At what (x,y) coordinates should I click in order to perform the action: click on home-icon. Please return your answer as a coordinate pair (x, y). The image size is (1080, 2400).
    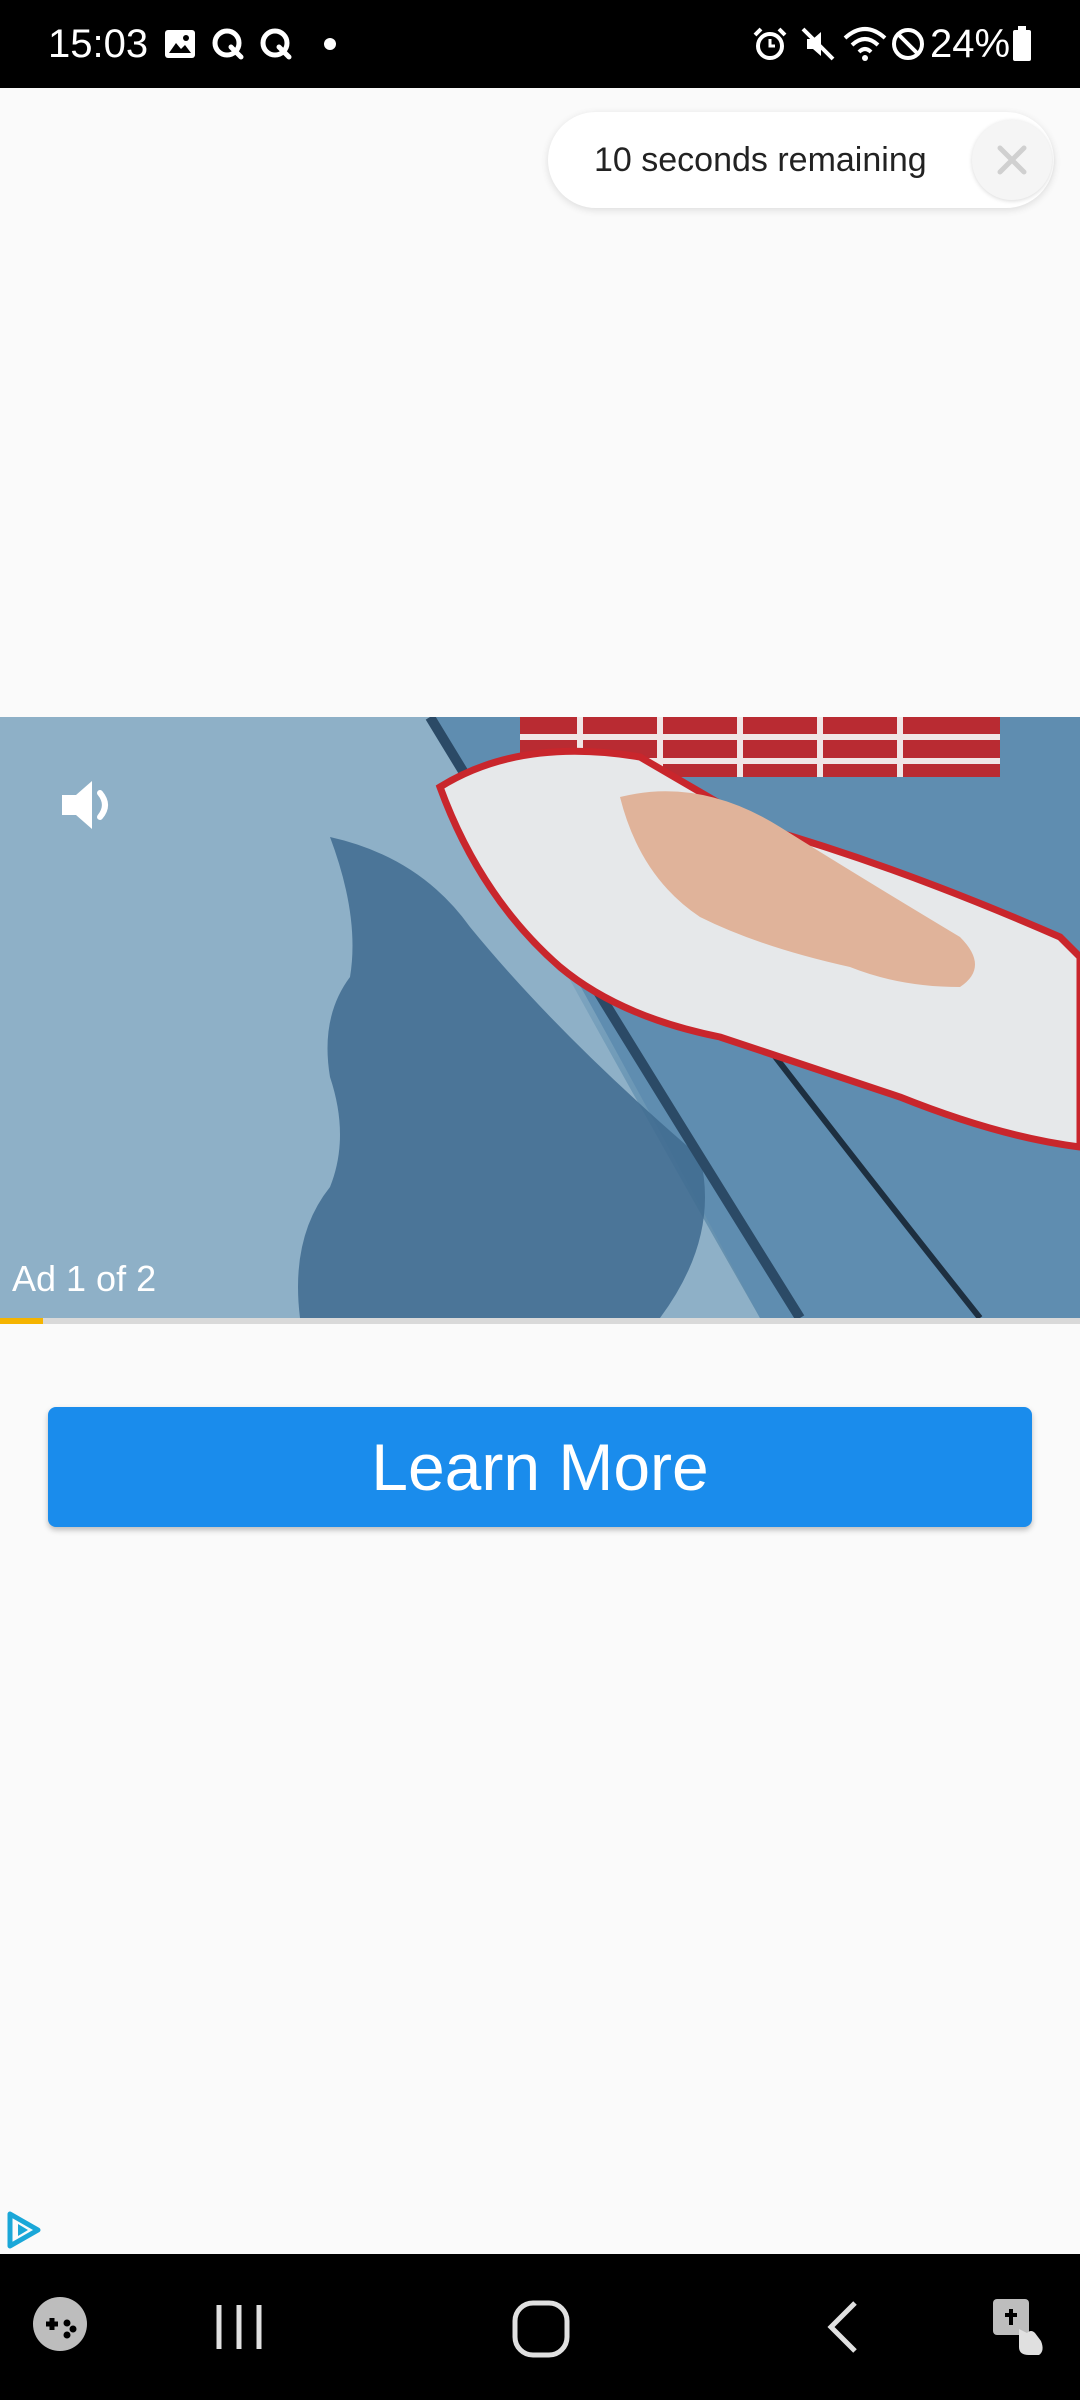
    Looking at the image, I should click on (541, 2329).